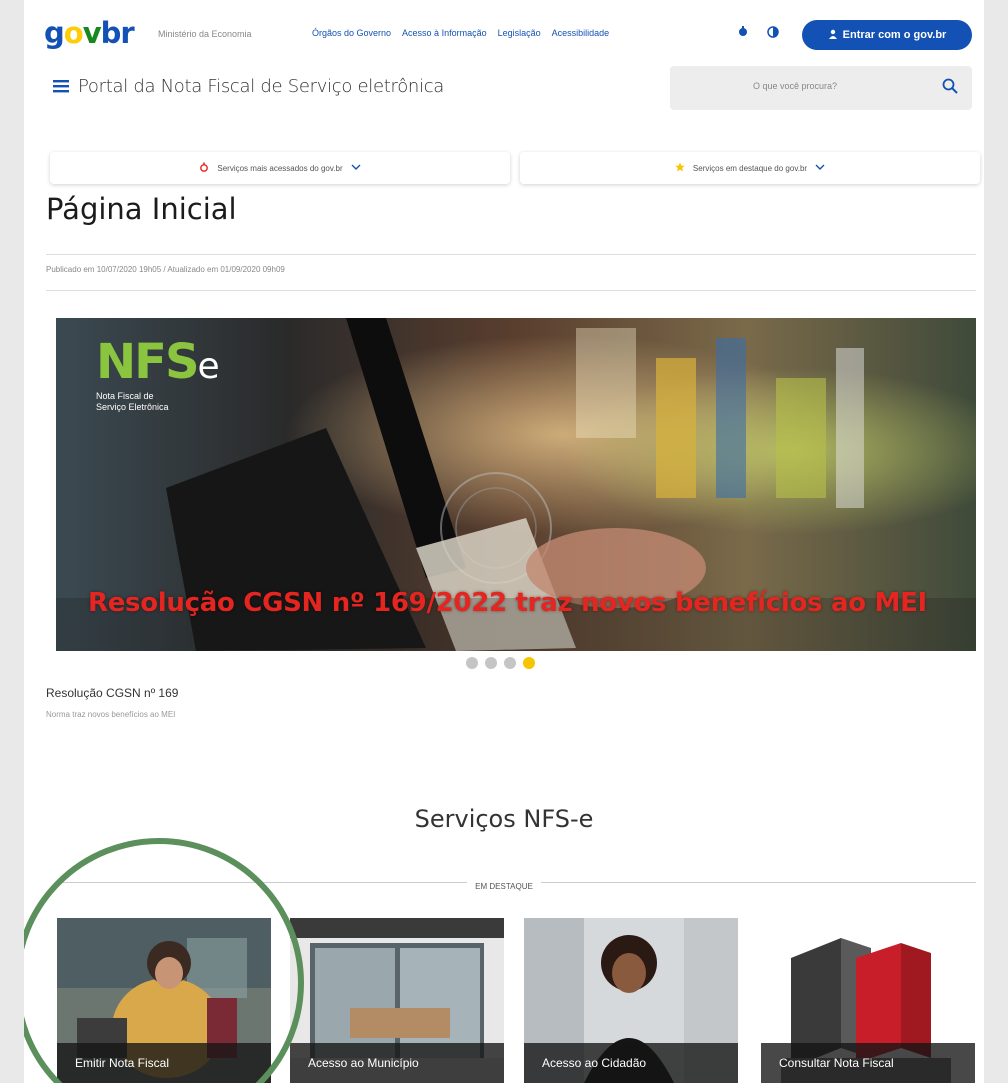  I want to click on logo-o: o, so click(73, 33).